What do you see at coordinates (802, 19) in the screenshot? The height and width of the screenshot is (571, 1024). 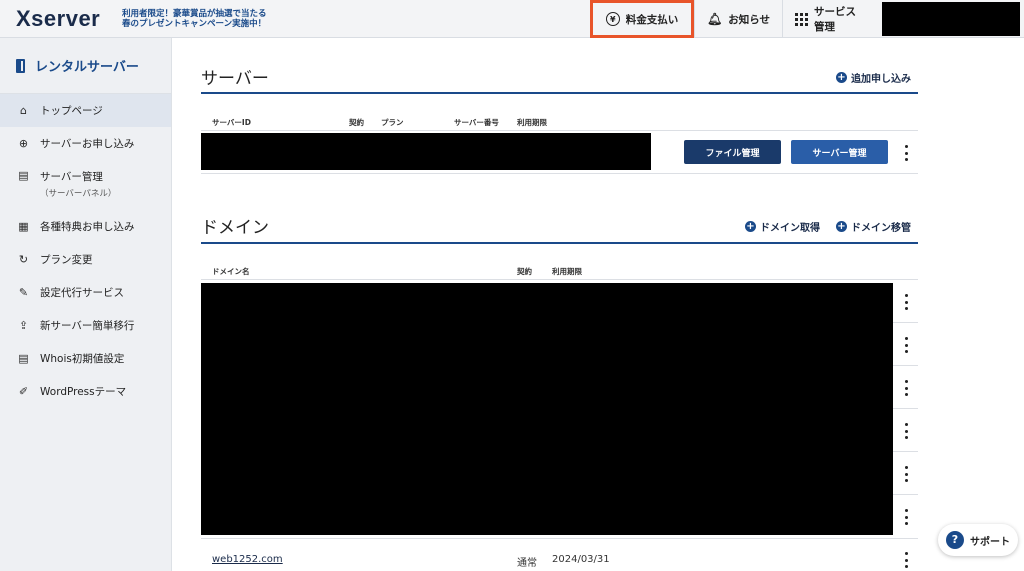 I see `grid-icon` at bounding box center [802, 19].